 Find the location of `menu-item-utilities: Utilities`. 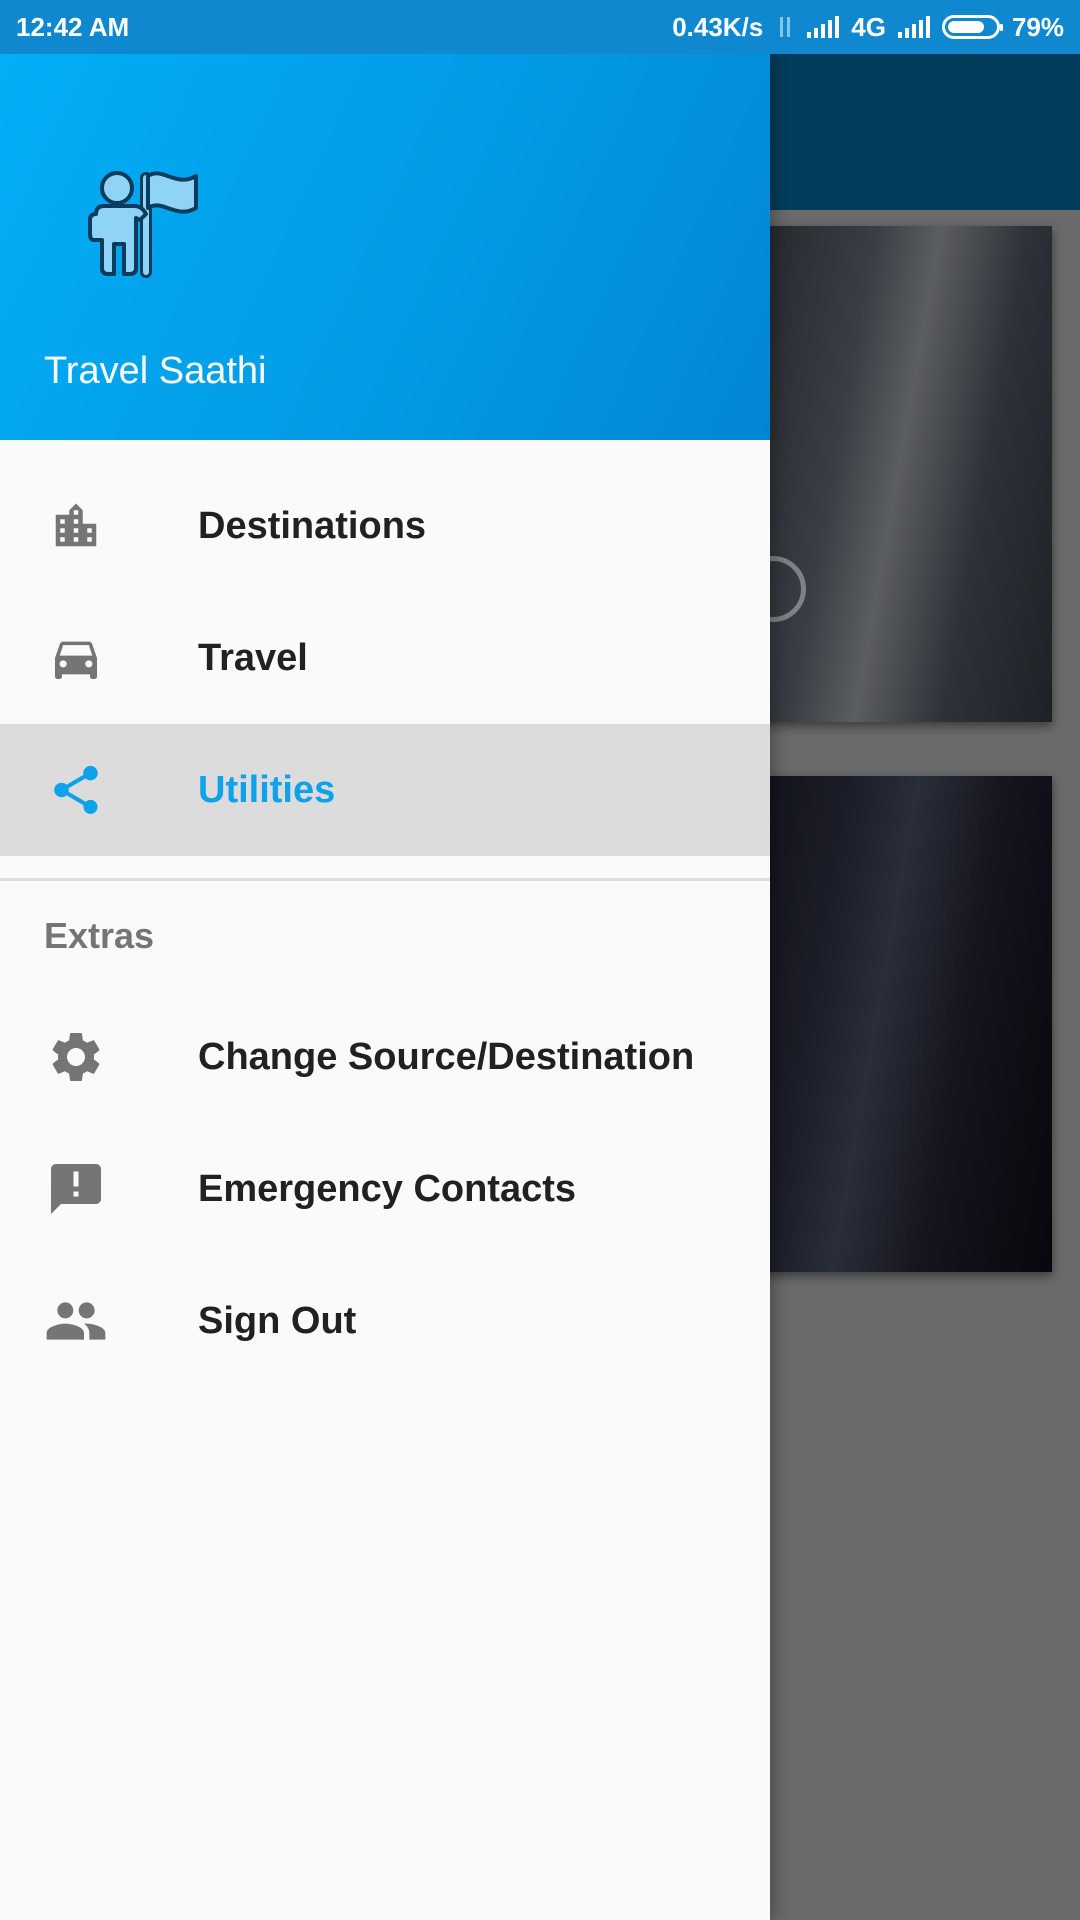

menu-item-utilities: Utilities is located at coordinates (385, 790).